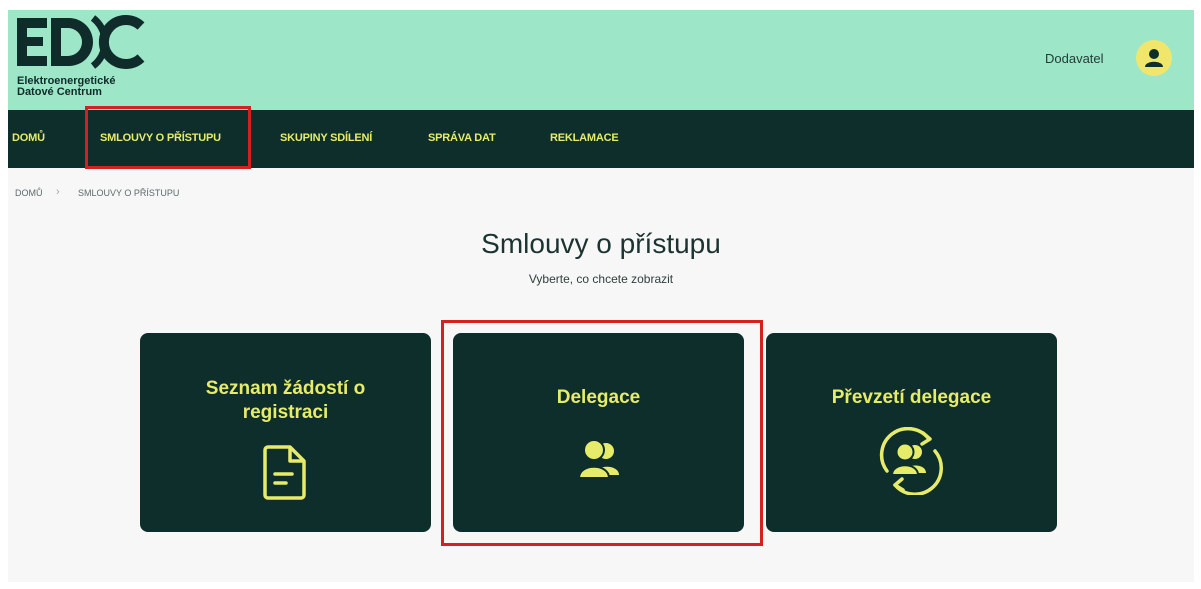 The height and width of the screenshot is (589, 1201). What do you see at coordinates (326, 138) in the screenshot?
I see `nav-item-sharing-groups: SKUPINY SDÍLENÍ` at bounding box center [326, 138].